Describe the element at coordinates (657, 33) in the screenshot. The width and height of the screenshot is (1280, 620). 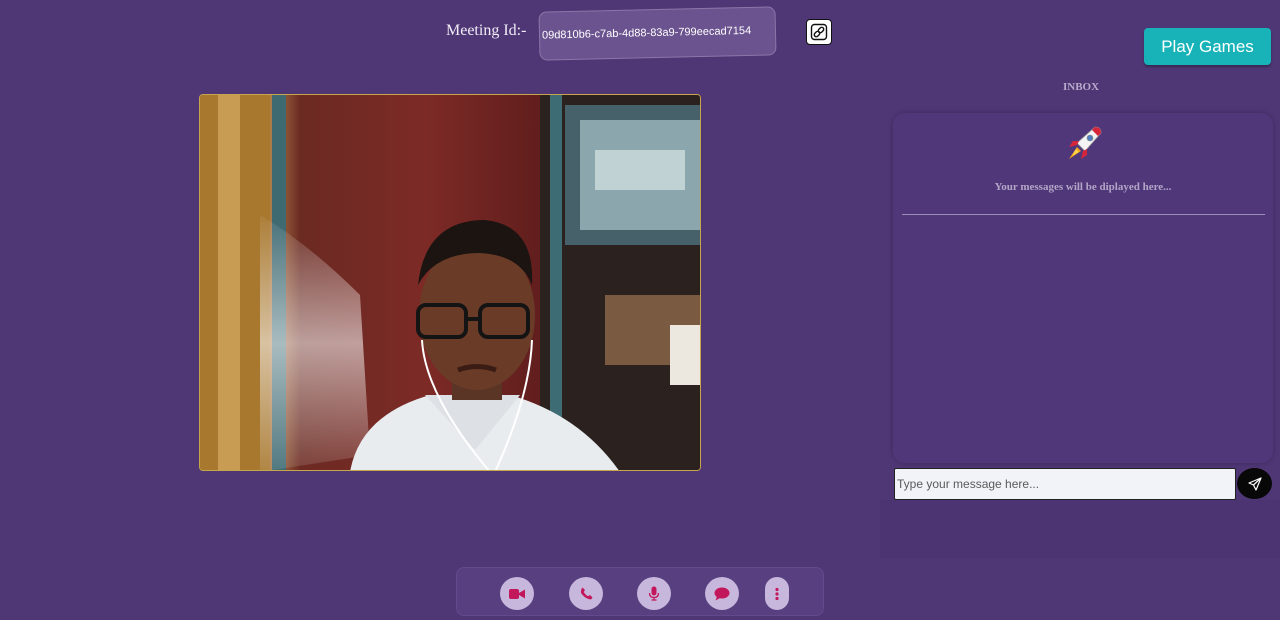
I see `meeting-id-field: 09d810b6-c7ab-4d88-83a9-799eecad7154` at that location.